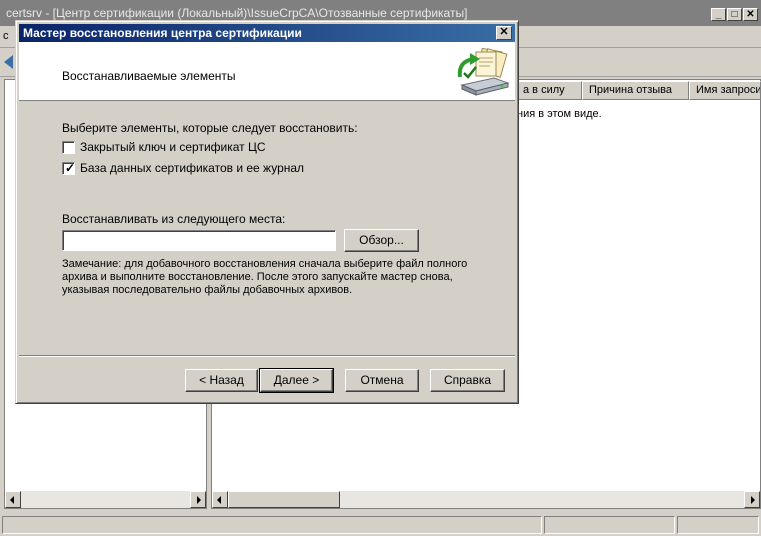 The height and width of the screenshot is (536, 761). What do you see at coordinates (725, 90) in the screenshot?
I see `column-header: Имя запросив` at bounding box center [725, 90].